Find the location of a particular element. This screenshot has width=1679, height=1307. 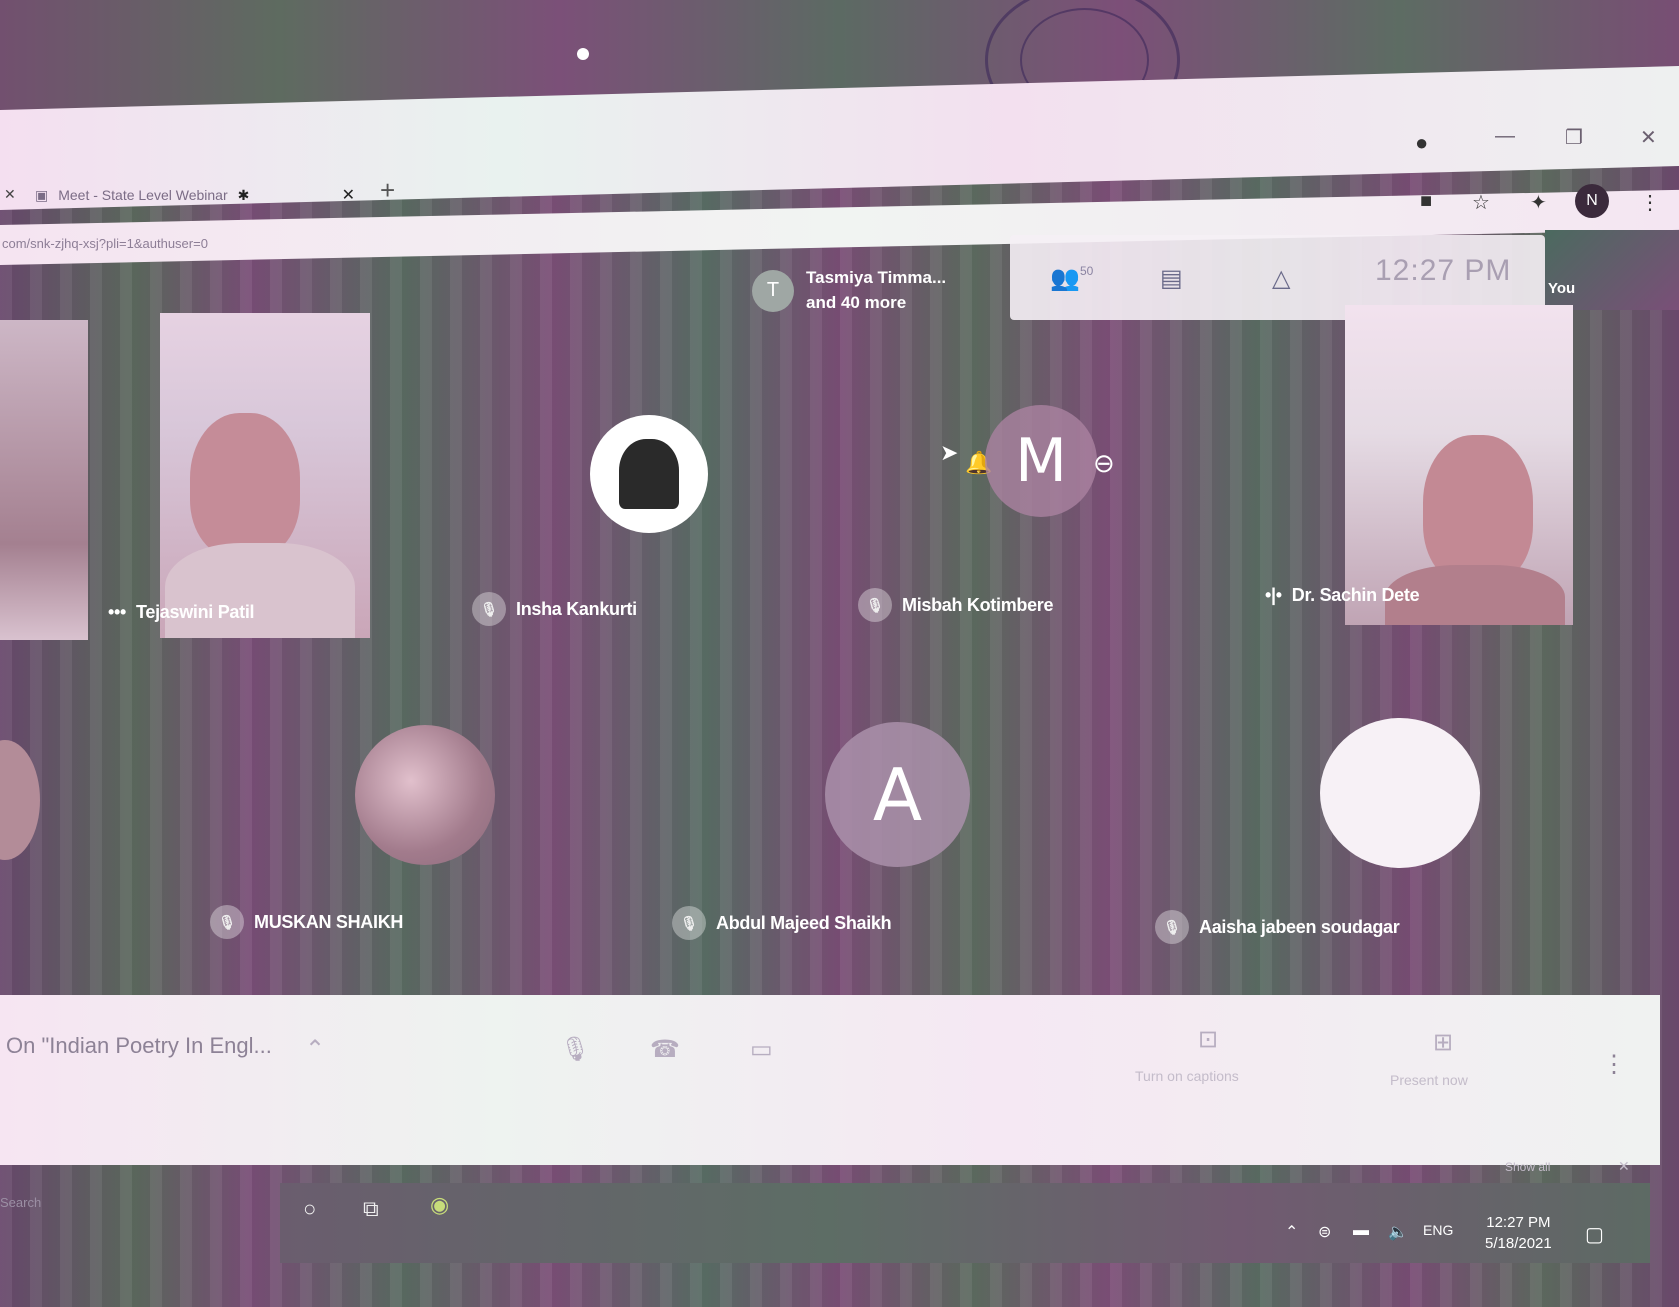

chrome-taskbar-icon: ◉ is located at coordinates (439, 1205).